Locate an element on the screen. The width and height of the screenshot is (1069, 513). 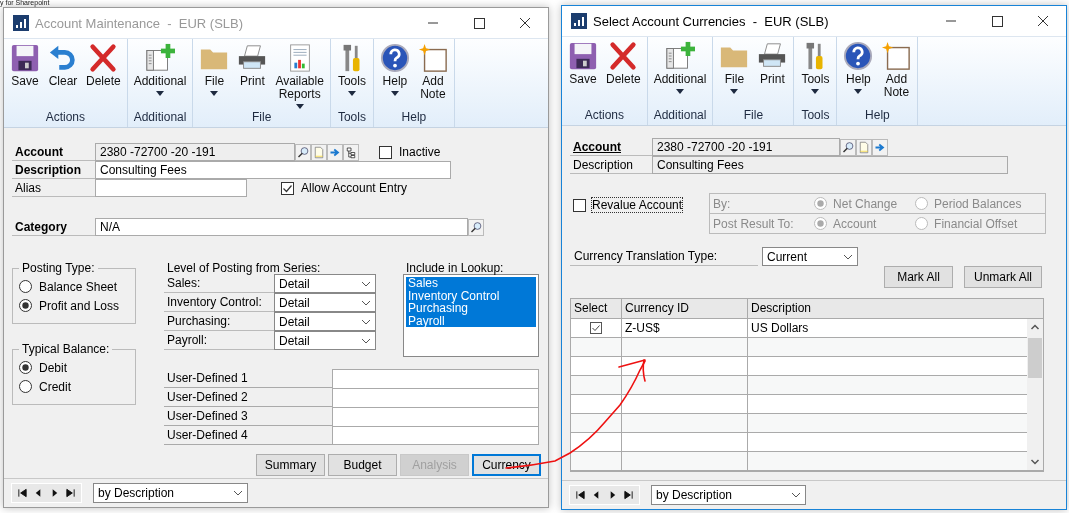
tree-view-icon is located at coordinates (351, 152).